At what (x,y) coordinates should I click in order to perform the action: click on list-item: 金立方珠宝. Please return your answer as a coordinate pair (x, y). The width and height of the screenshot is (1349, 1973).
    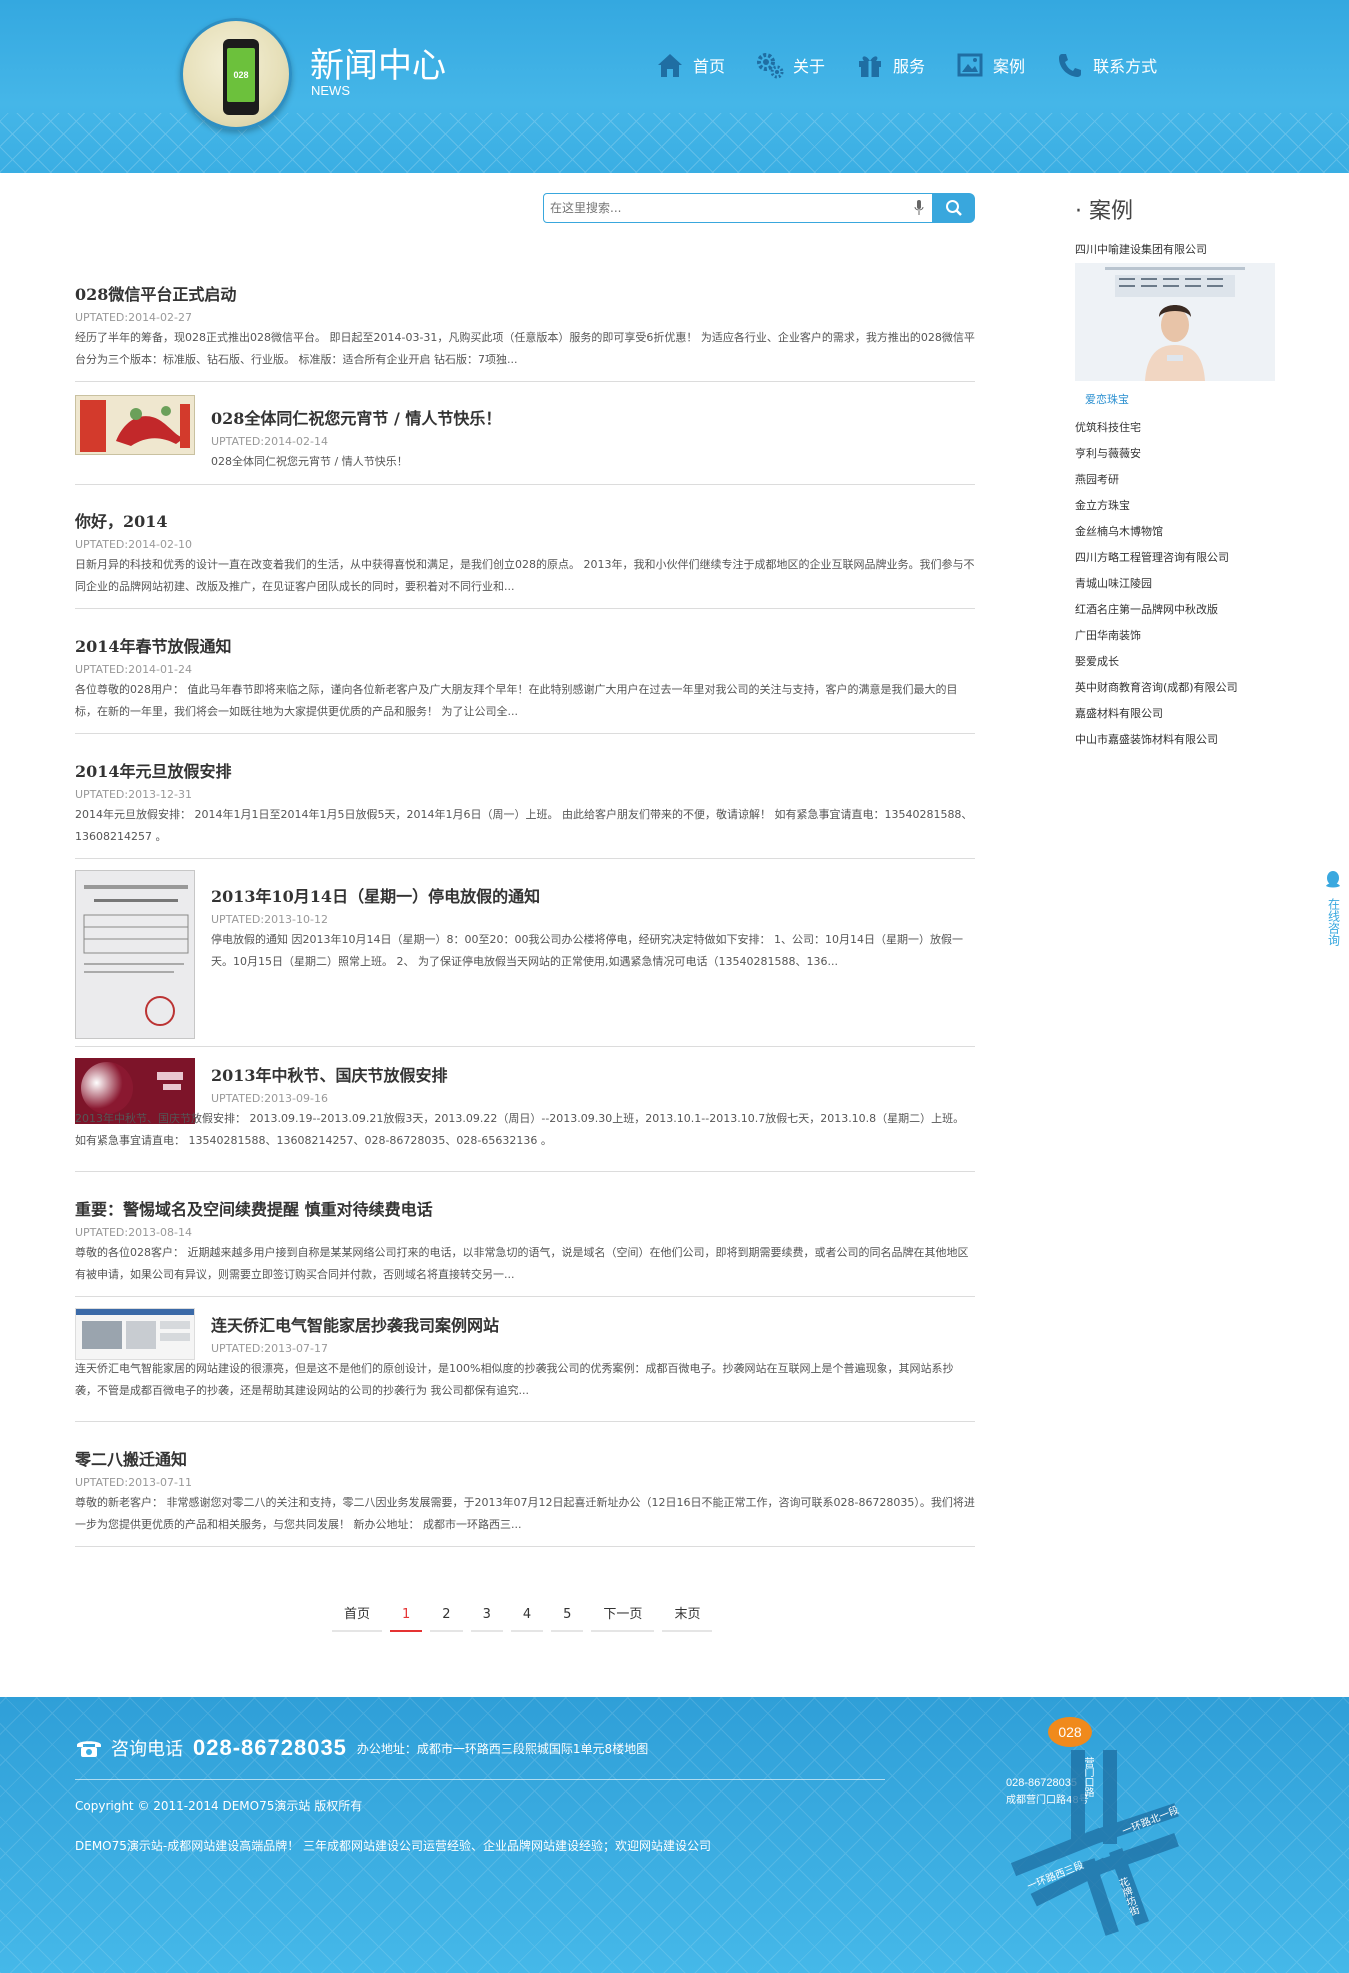
    Looking at the image, I should click on (1175, 506).